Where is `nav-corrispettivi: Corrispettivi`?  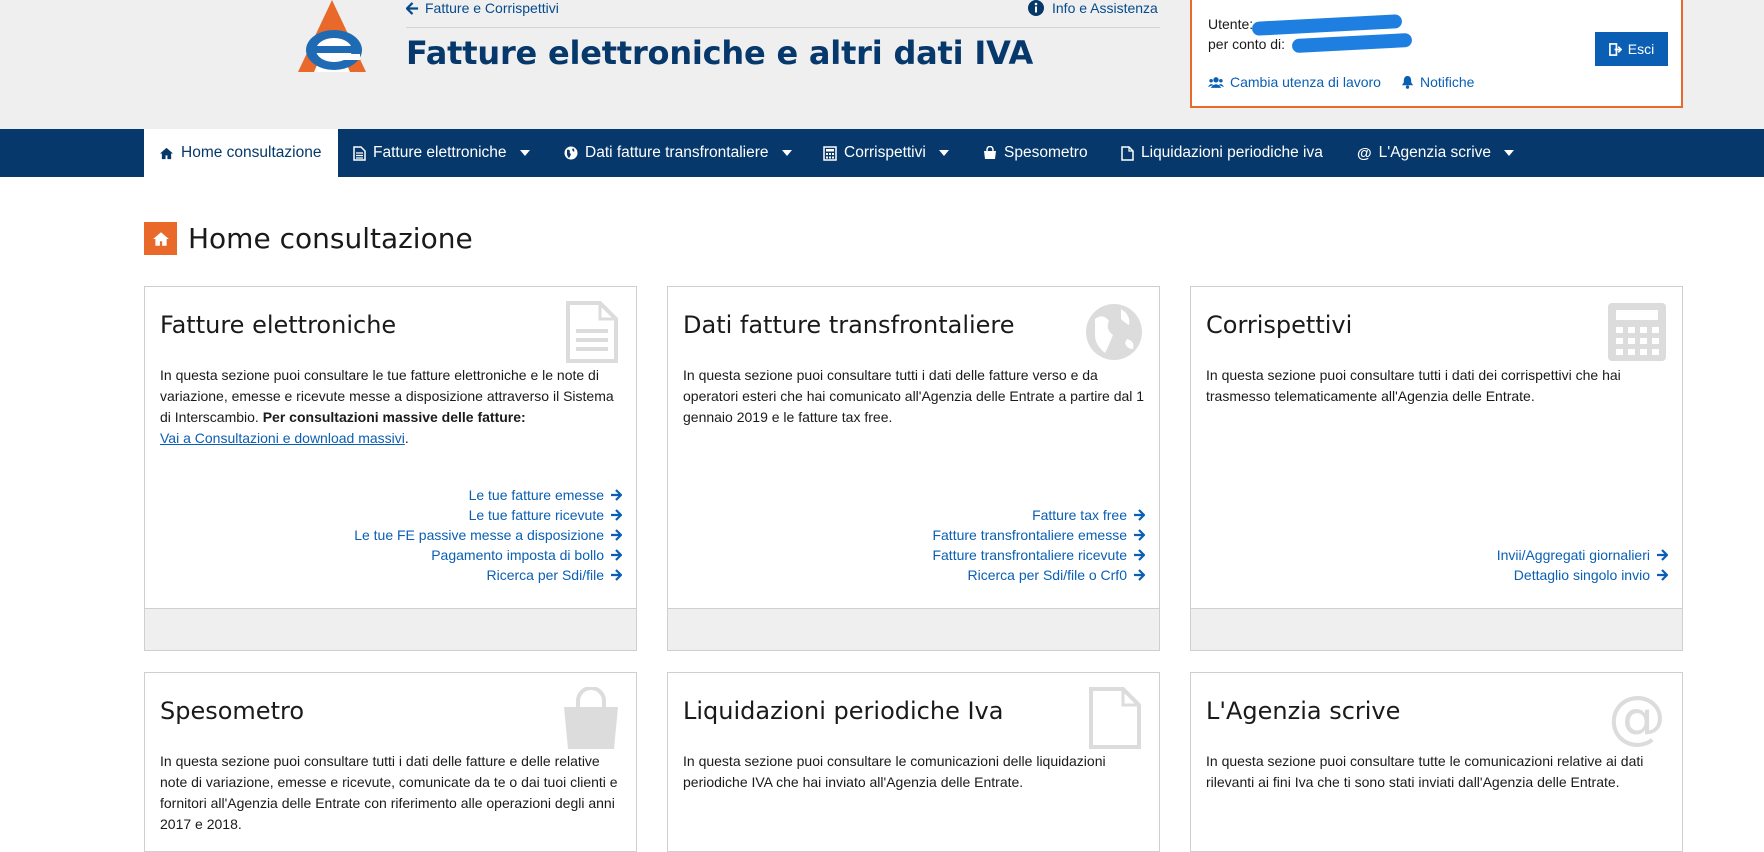 nav-corrispettivi: Corrispettivi is located at coordinates (886, 153).